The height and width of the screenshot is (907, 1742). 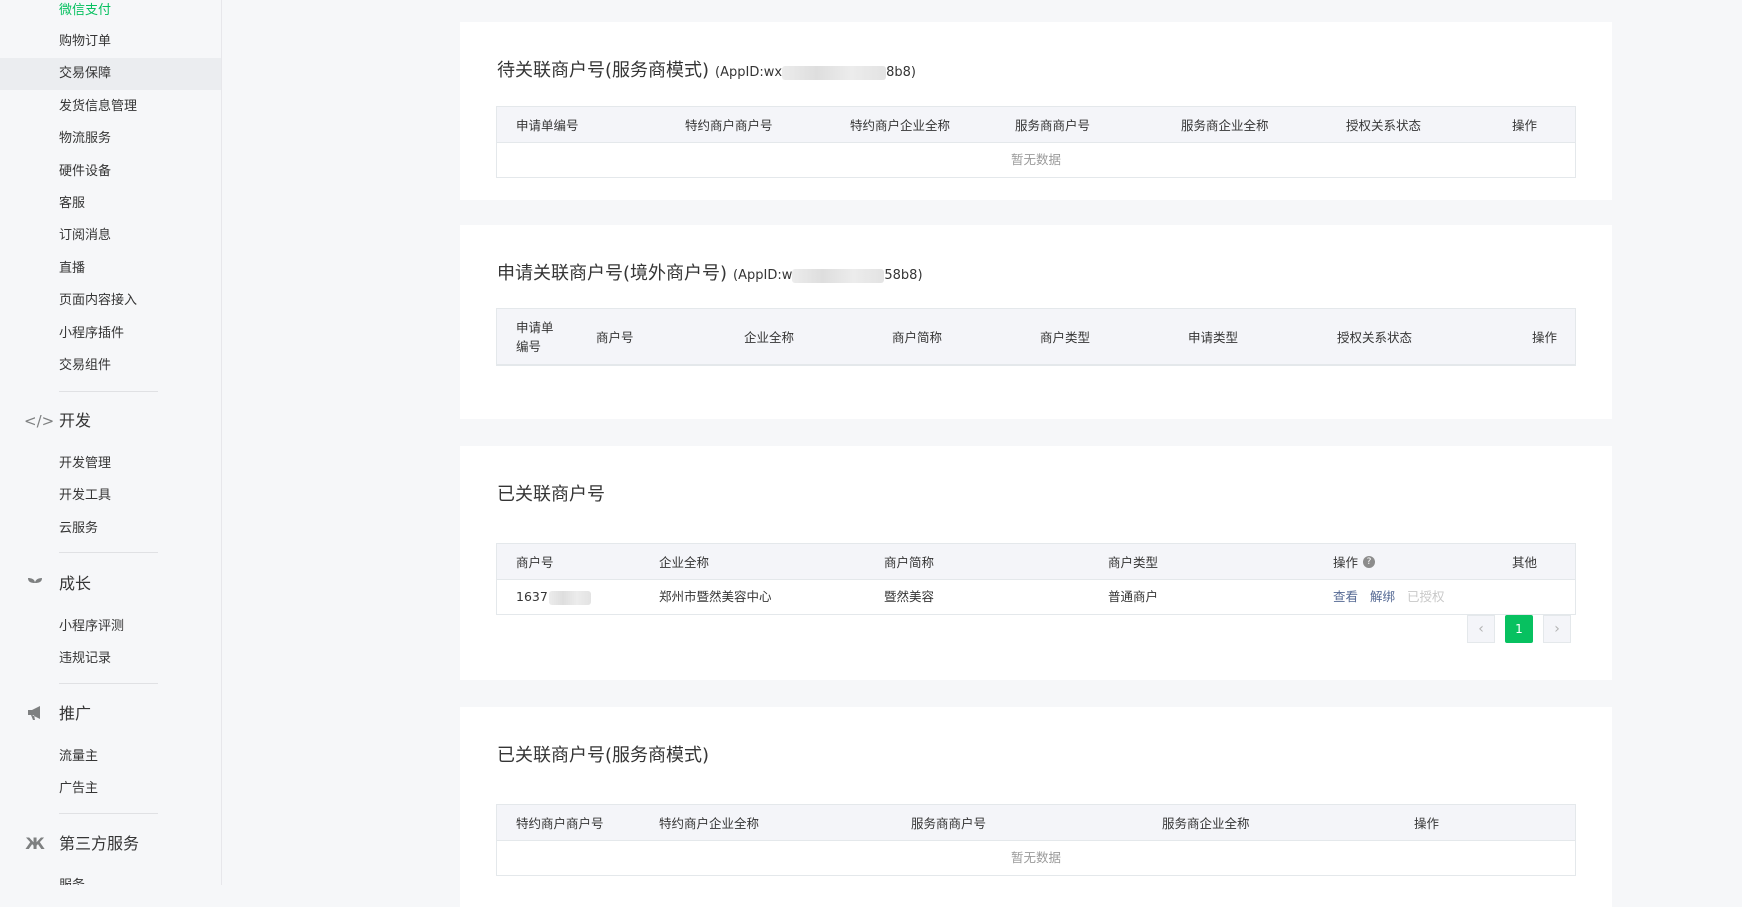 I want to click on merchant-type-cell: 普通商户, so click(x=1133, y=596).